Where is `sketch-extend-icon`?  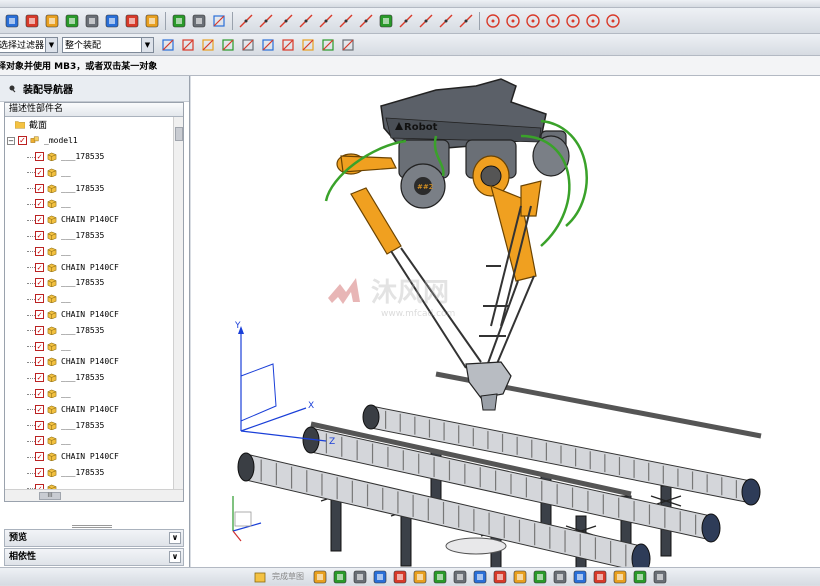
sketch-extend-icon is located at coordinates (520, 577).